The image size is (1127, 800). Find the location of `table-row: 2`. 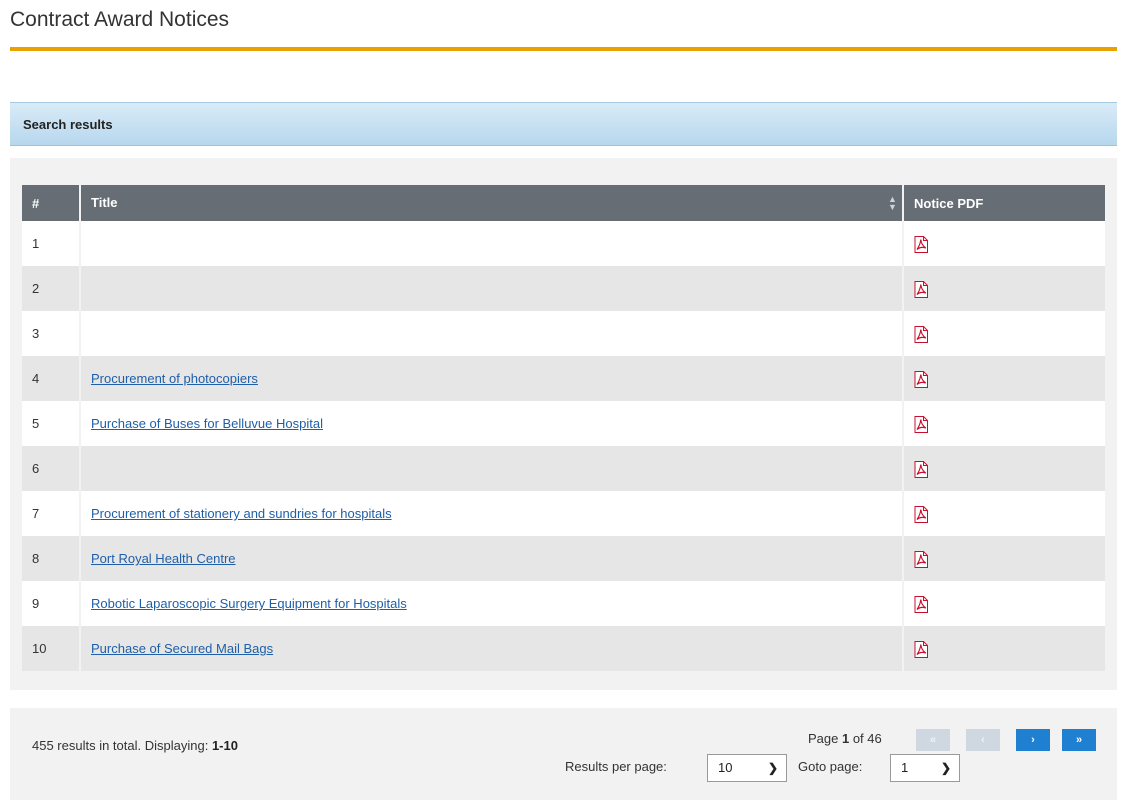

table-row: 2 is located at coordinates (563, 288).